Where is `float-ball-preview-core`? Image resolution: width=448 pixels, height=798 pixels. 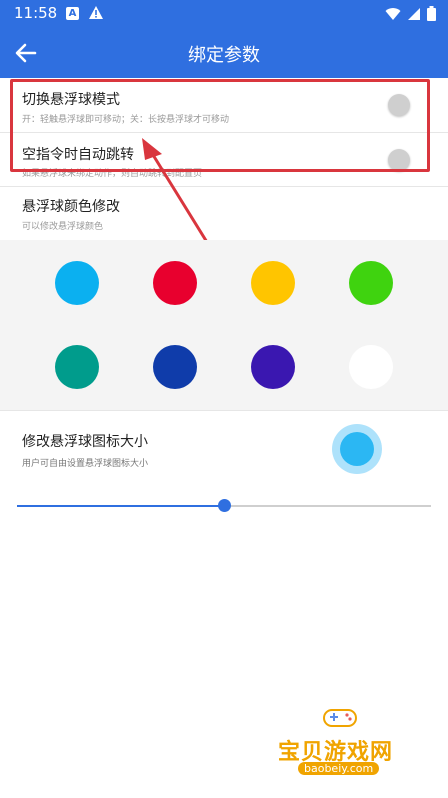
float-ball-preview-core is located at coordinates (357, 449).